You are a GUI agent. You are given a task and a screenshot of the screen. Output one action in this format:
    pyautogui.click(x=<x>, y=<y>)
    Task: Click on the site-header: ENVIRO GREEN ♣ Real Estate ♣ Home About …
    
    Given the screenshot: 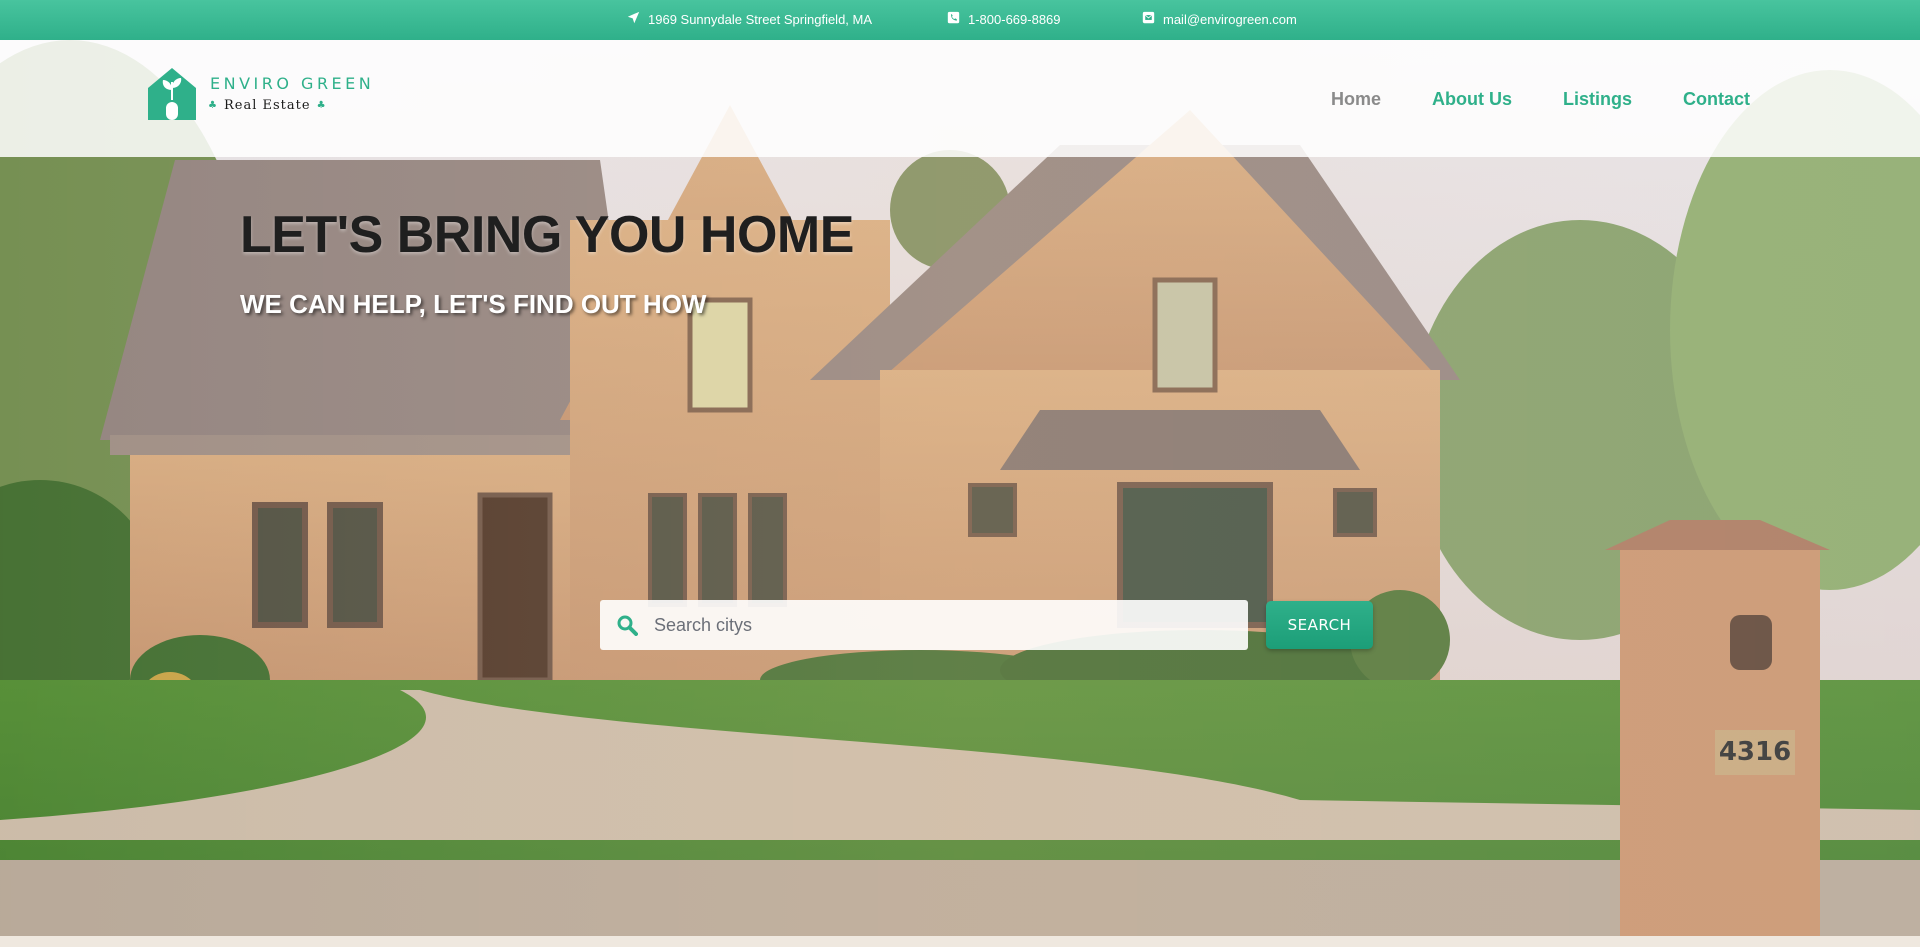 What is the action you would take?
    pyautogui.click(x=960, y=98)
    